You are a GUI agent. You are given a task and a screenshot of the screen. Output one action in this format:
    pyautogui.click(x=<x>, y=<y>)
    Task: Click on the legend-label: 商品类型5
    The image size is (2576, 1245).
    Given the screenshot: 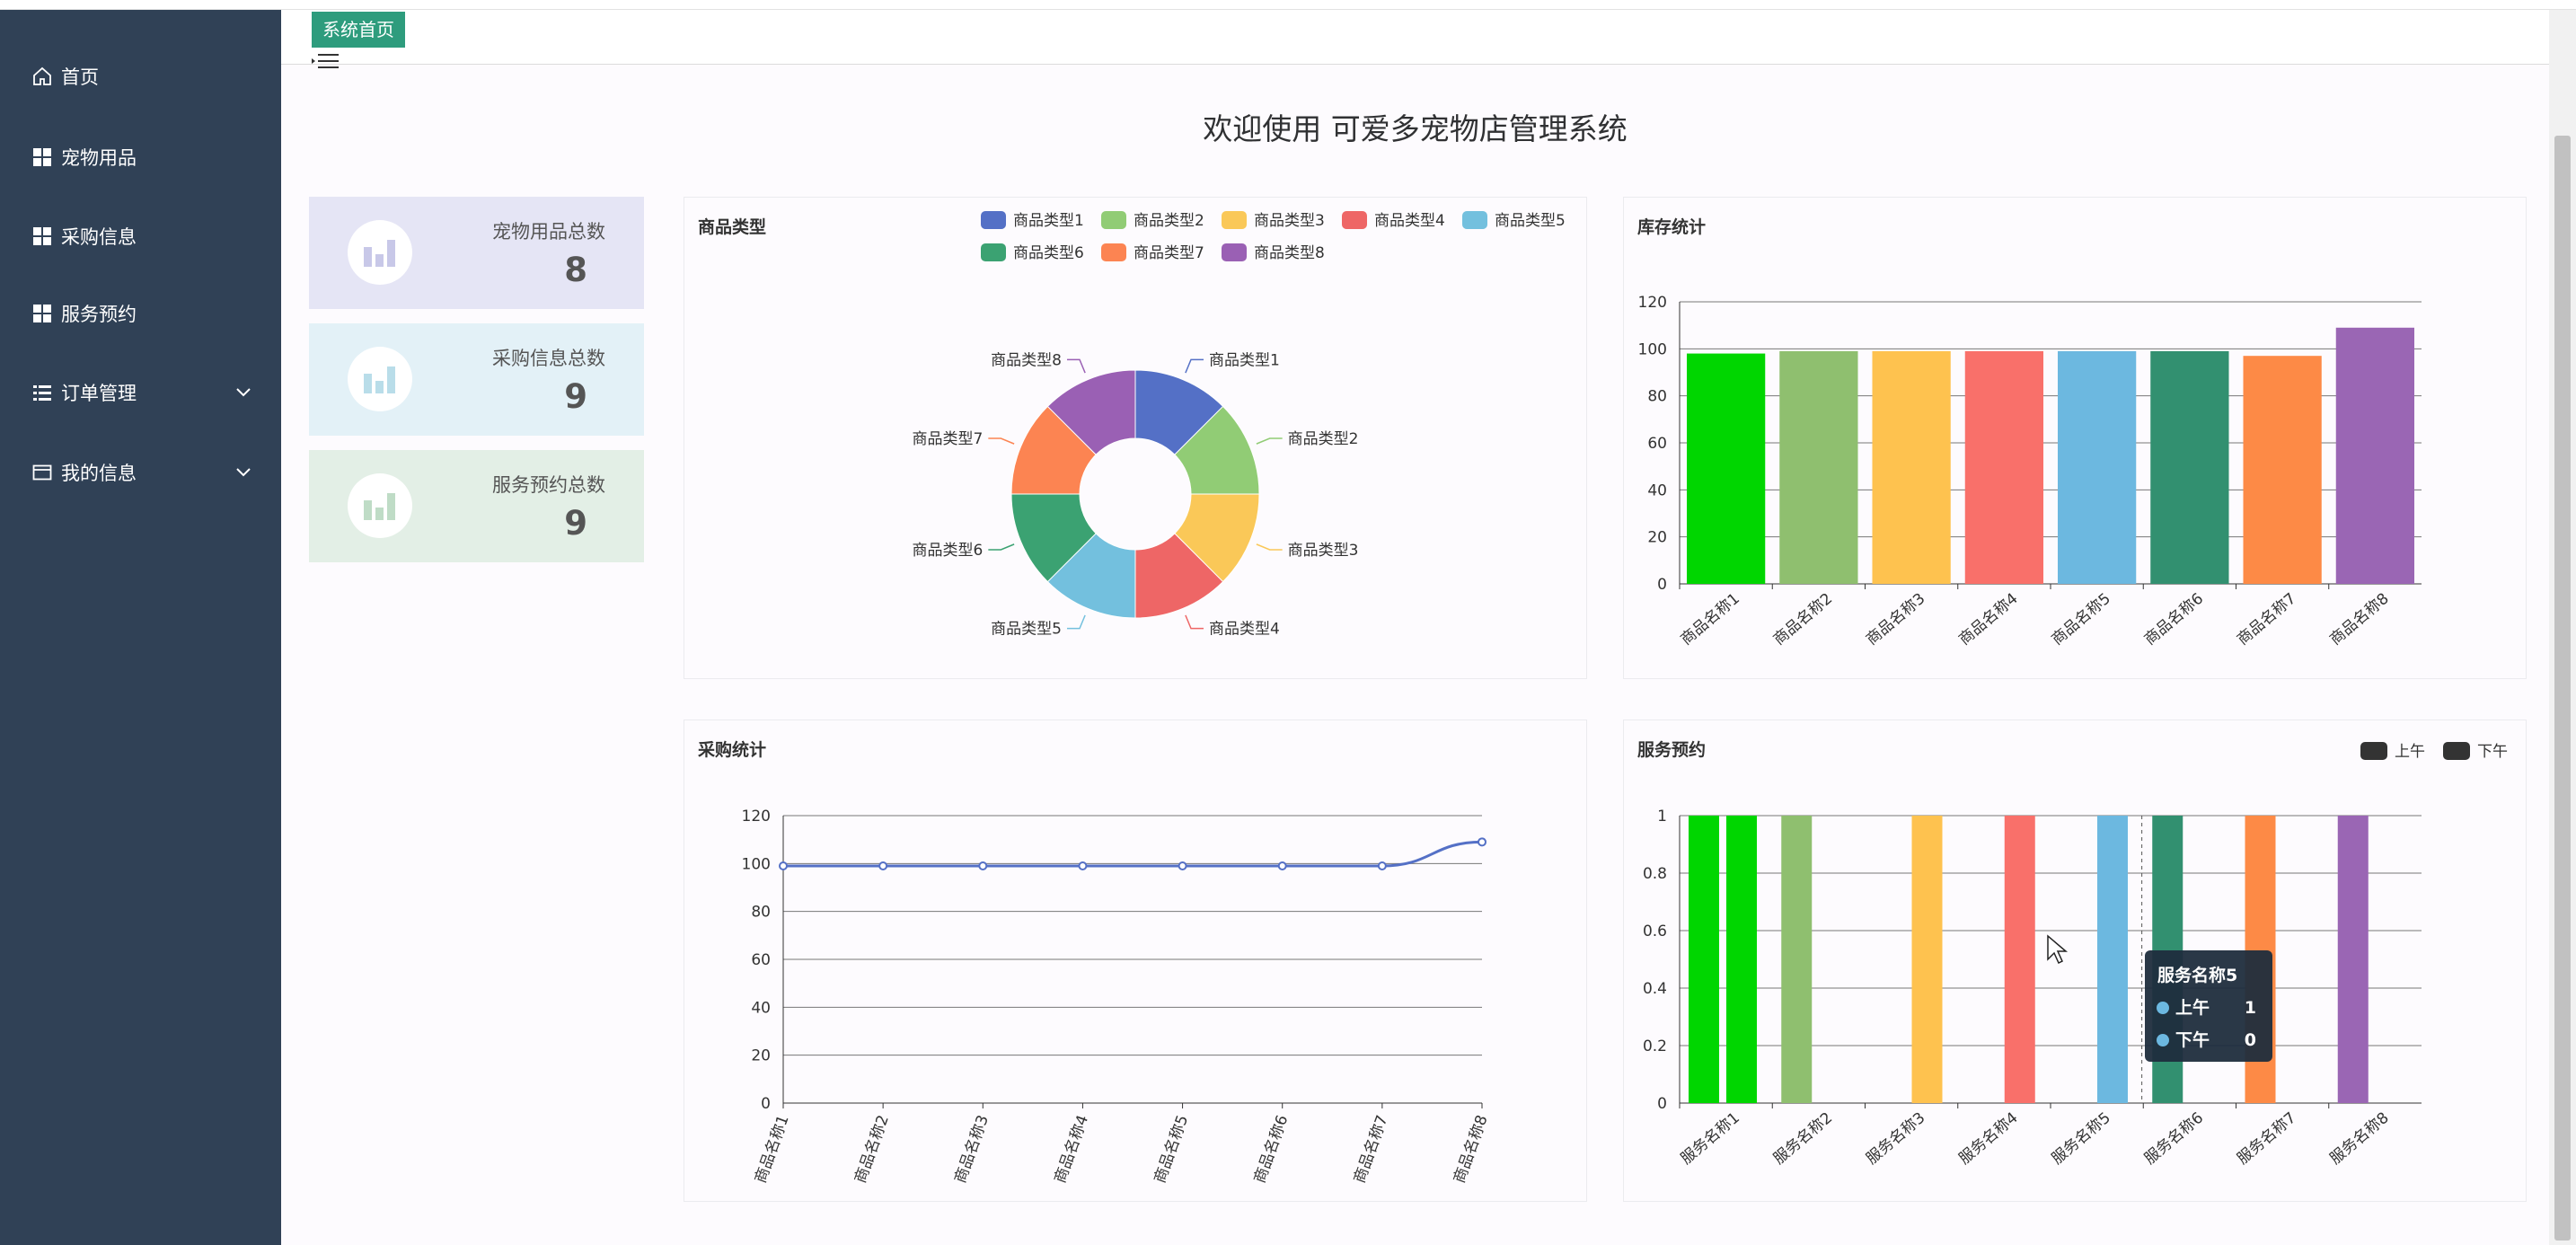 What is the action you would take?
    pyautogui.click(x=1530, y=221)
    